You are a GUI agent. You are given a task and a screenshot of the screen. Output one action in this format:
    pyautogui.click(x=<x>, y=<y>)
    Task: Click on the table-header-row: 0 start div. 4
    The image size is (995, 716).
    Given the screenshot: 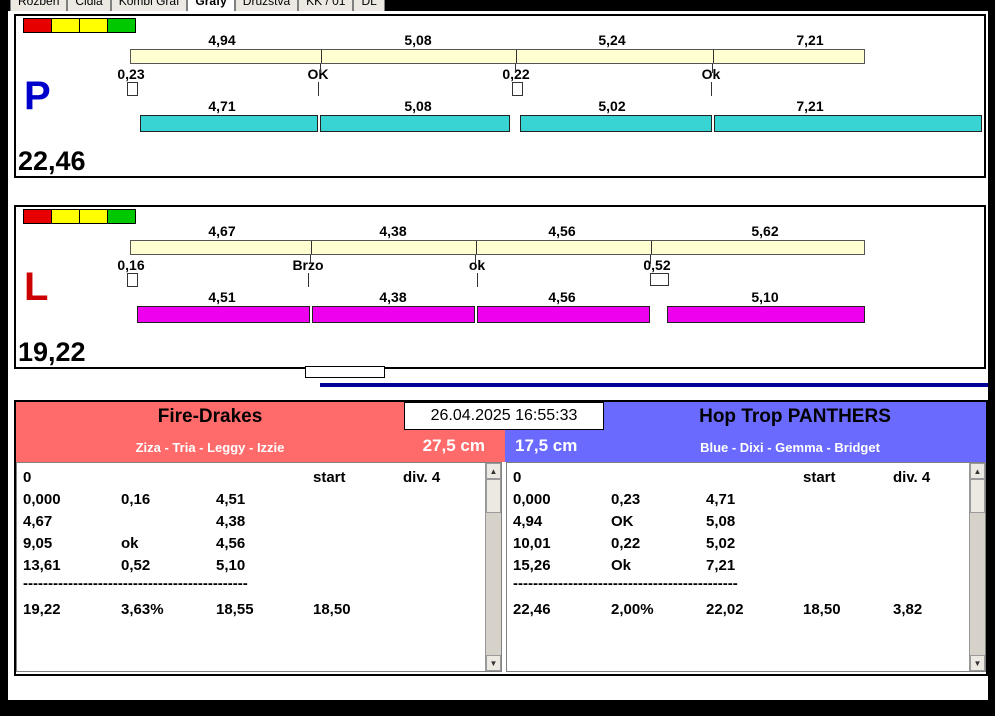 What is the action you would take?
    pyautogui.click(x=251, y=479)
    